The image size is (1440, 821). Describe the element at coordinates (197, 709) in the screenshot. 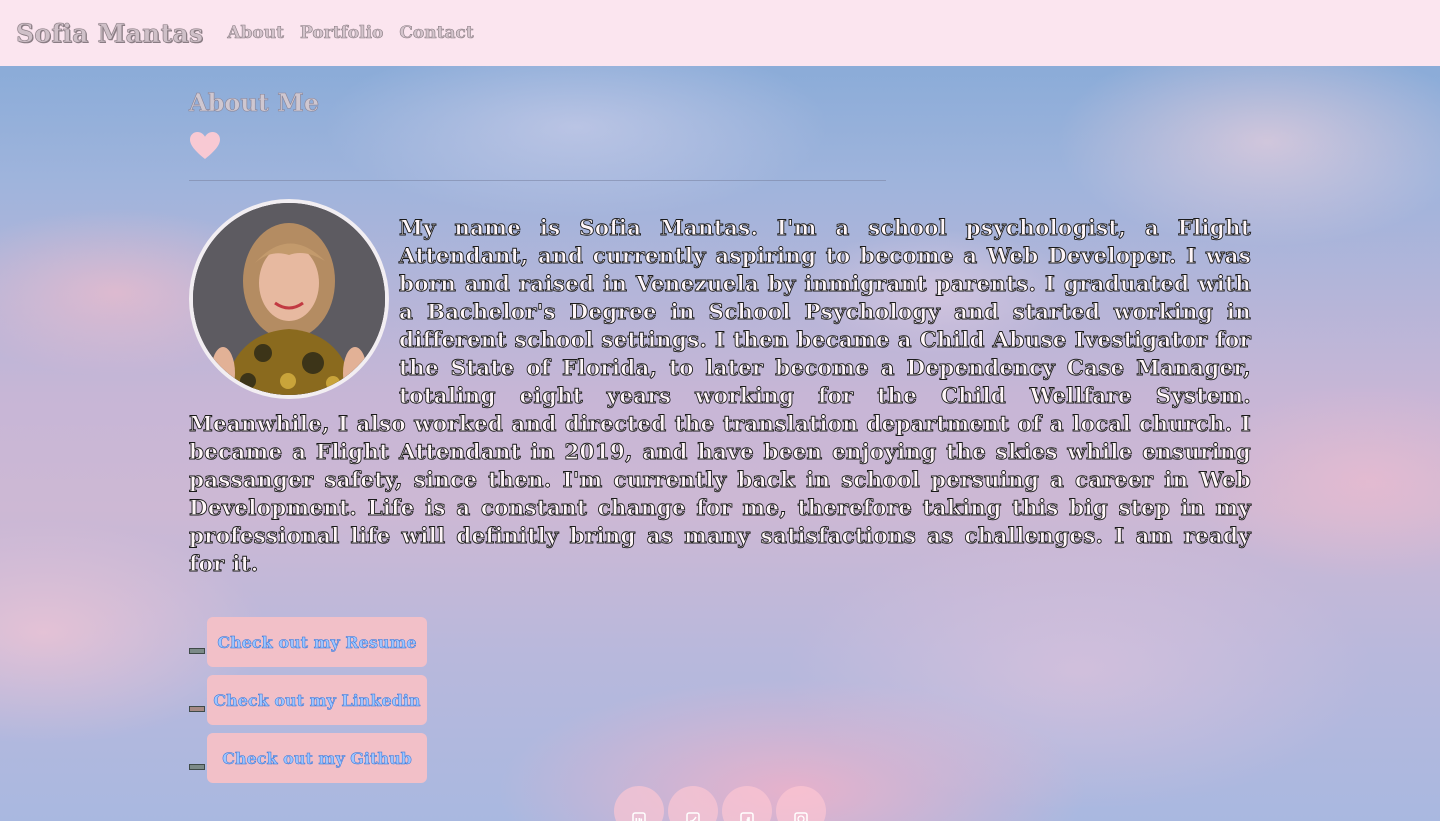

I see `linkedin-small-icon` at that location.